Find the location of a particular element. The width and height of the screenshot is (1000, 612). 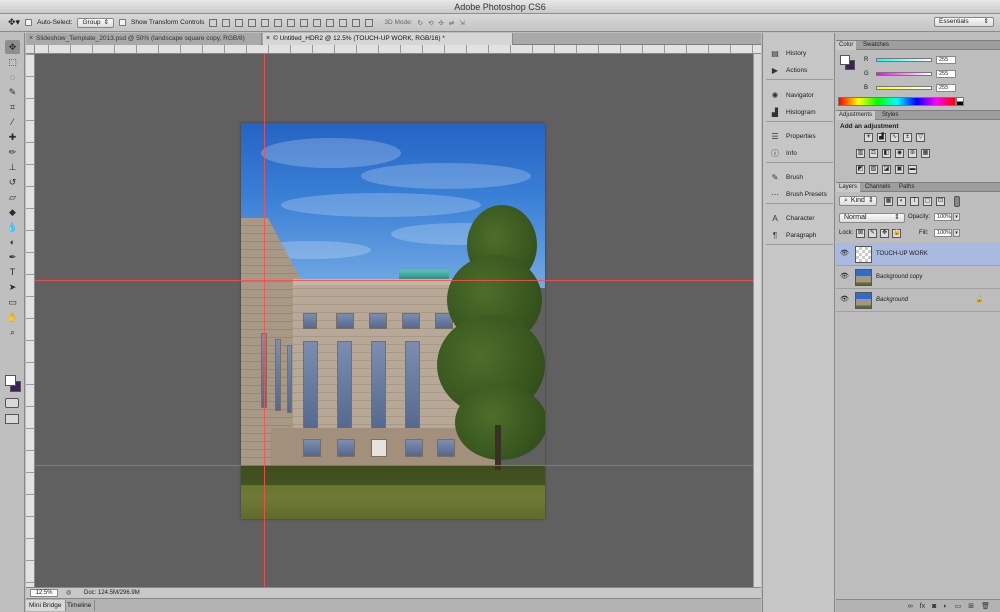

type-tool-icon: T is located at coordinates (12, 272).